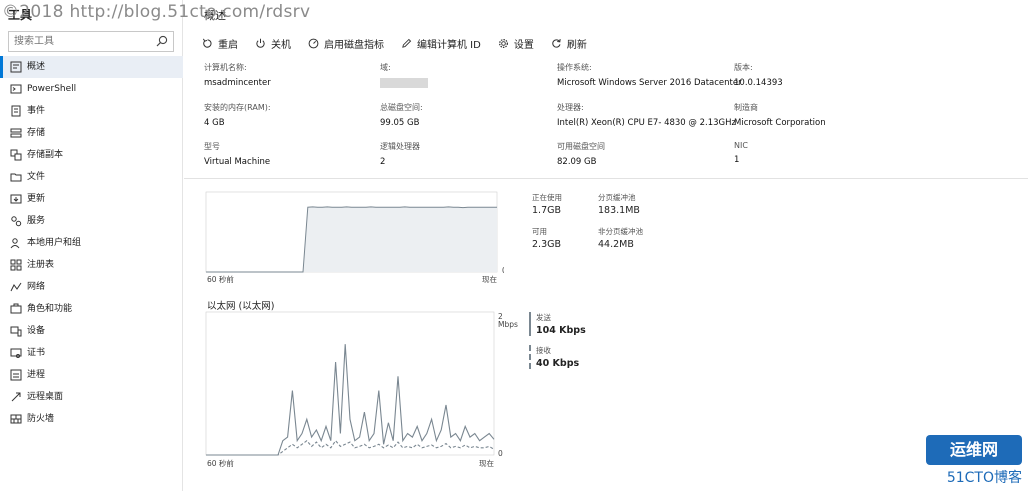 The image size is (1028, 491). What do you see at coordinates (16, 287) in the screenshot?
I see `network-icon` at bounding box center [16, 287].